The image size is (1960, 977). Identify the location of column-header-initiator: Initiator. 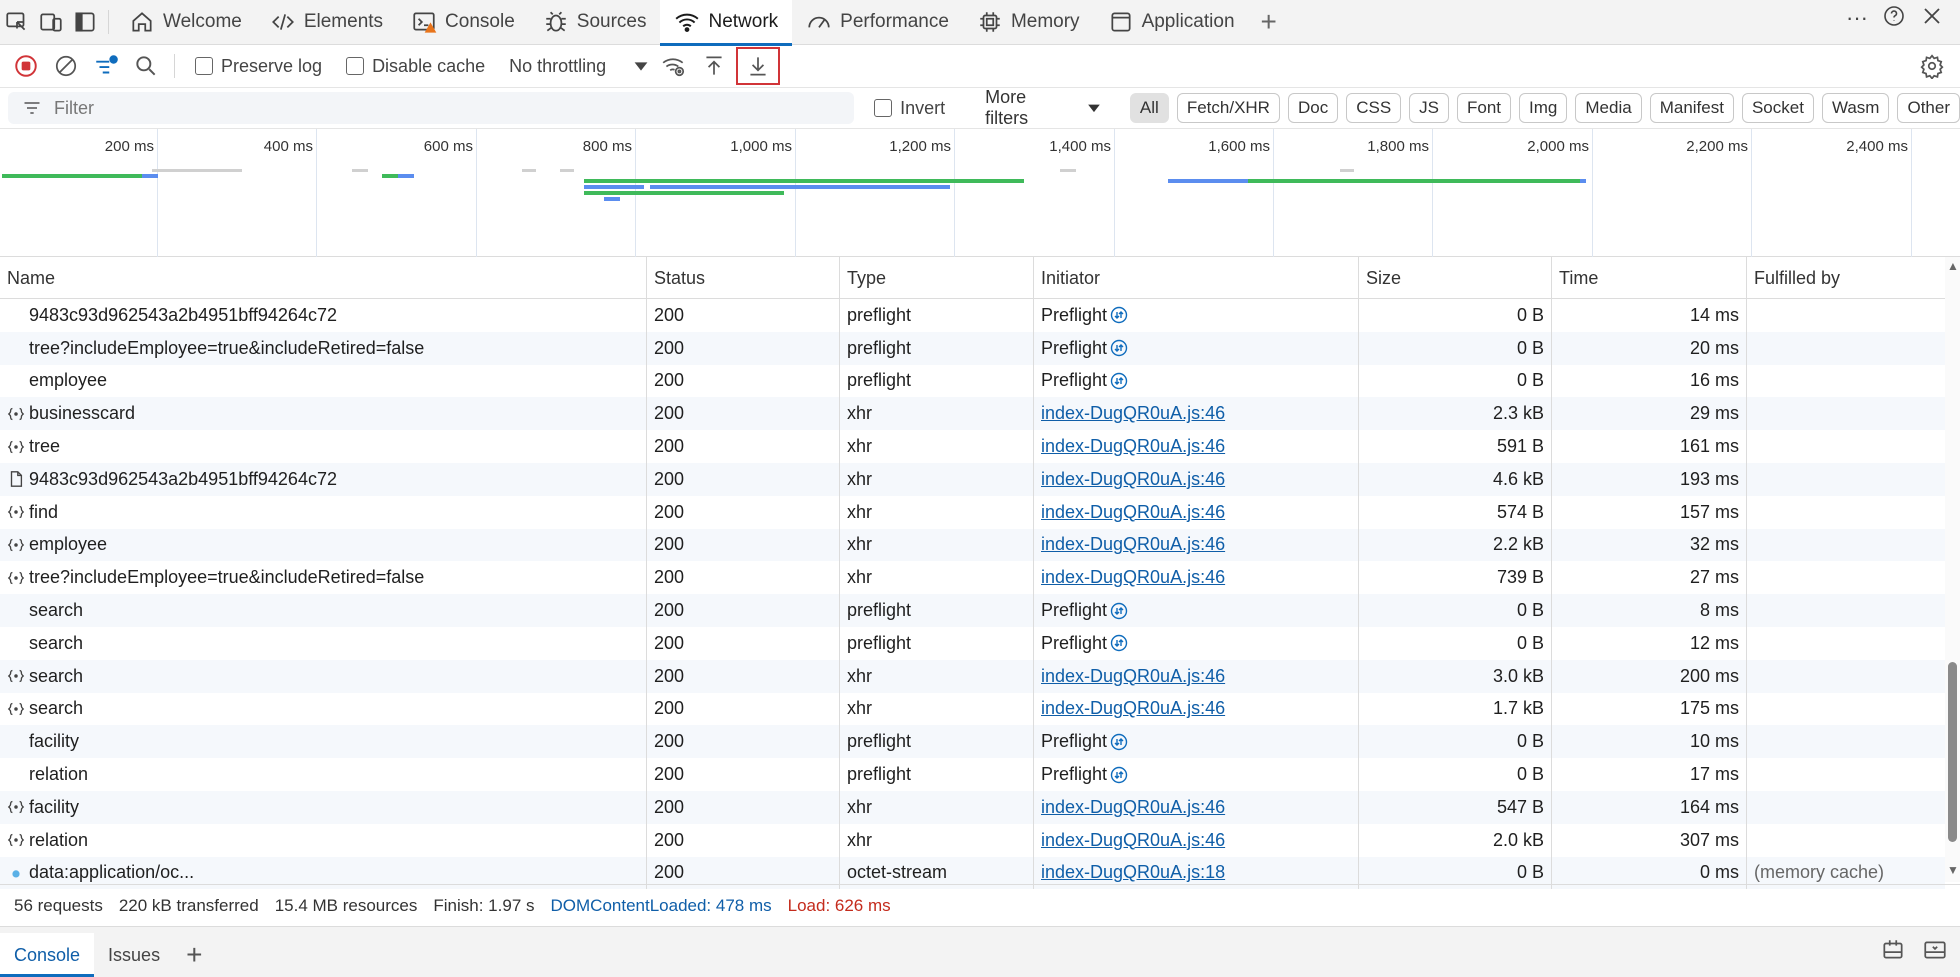
(1196, 278).